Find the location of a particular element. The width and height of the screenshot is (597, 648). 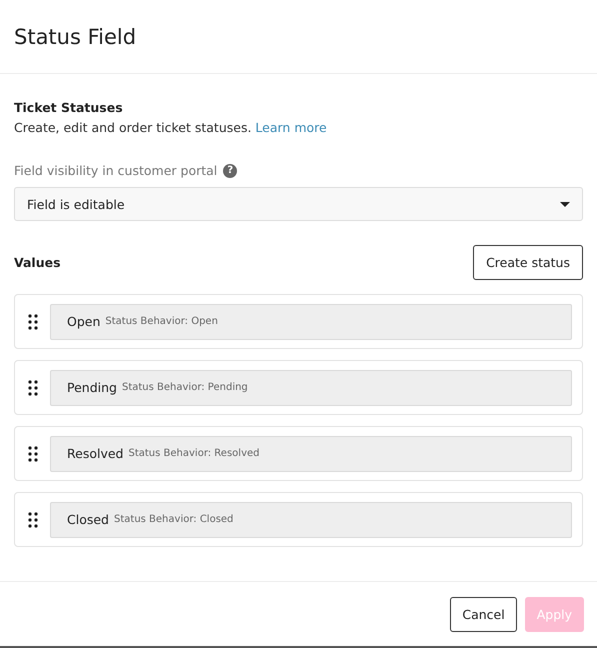

help-icon: ? is located at coordinates (230, 171).